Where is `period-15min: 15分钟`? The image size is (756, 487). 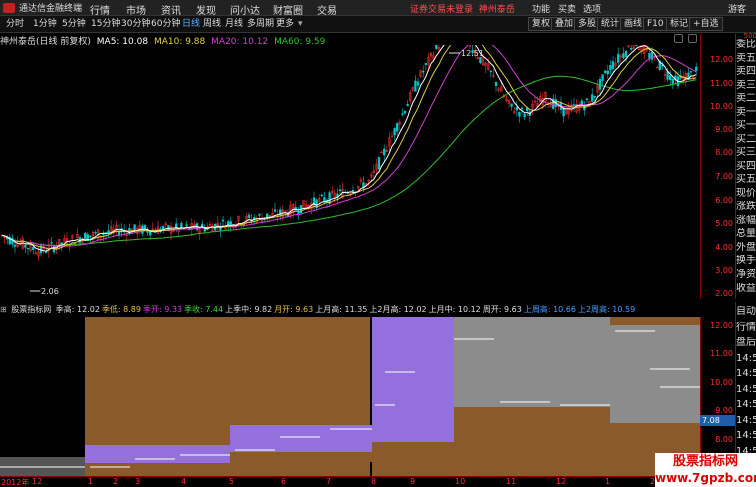 period-15min: 15分钟 is located at coordinates (105, 24).